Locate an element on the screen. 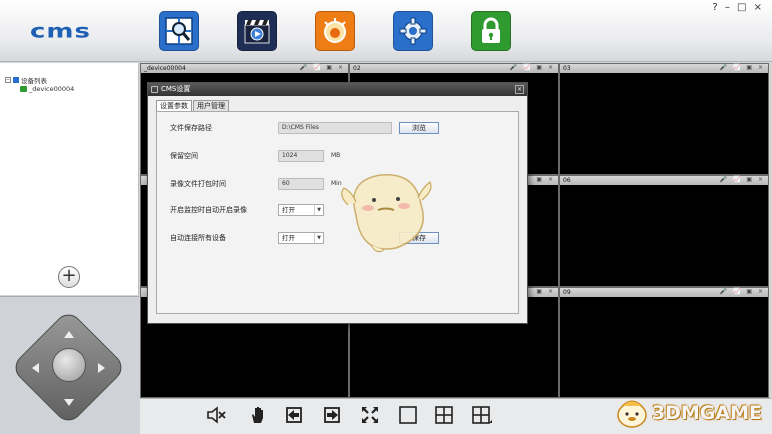 The height and width of the screenshot is (434, 772). lock-button is located at coordinates (491, 31).